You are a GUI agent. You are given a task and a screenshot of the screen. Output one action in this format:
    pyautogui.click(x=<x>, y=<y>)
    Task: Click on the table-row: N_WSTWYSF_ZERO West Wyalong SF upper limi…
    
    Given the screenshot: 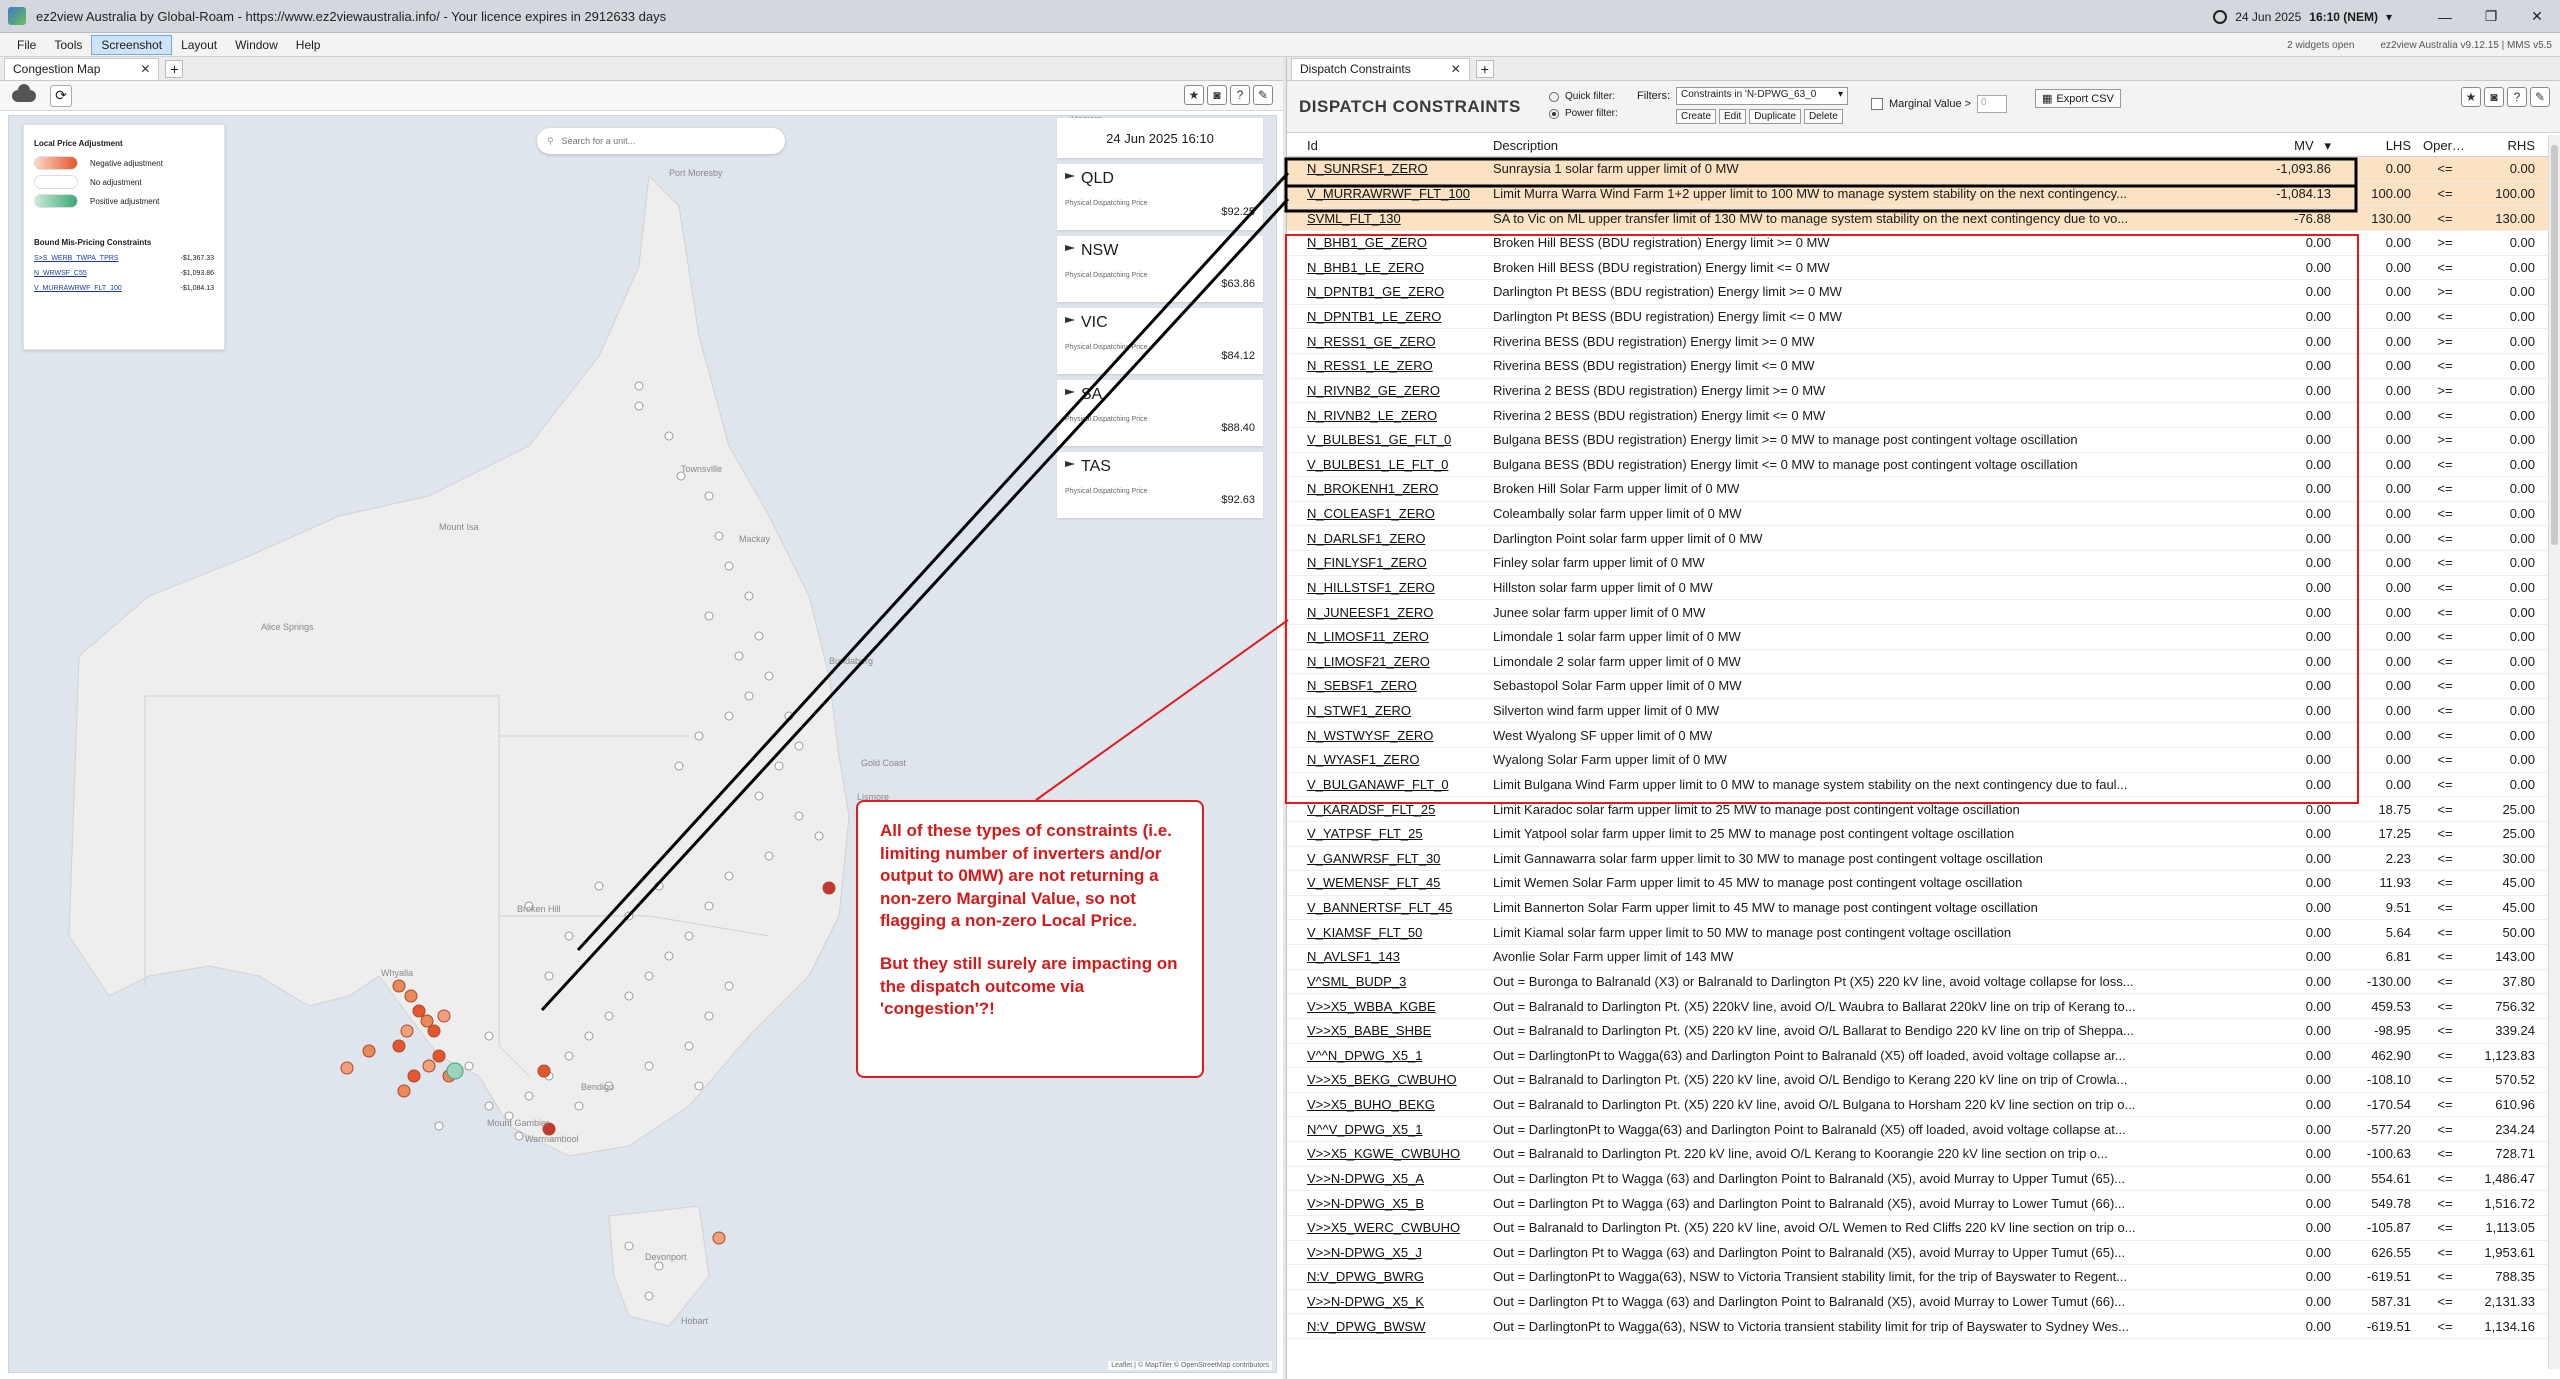 What is the action you would take?
    pyautogui.click(x=1918, y=735)
    